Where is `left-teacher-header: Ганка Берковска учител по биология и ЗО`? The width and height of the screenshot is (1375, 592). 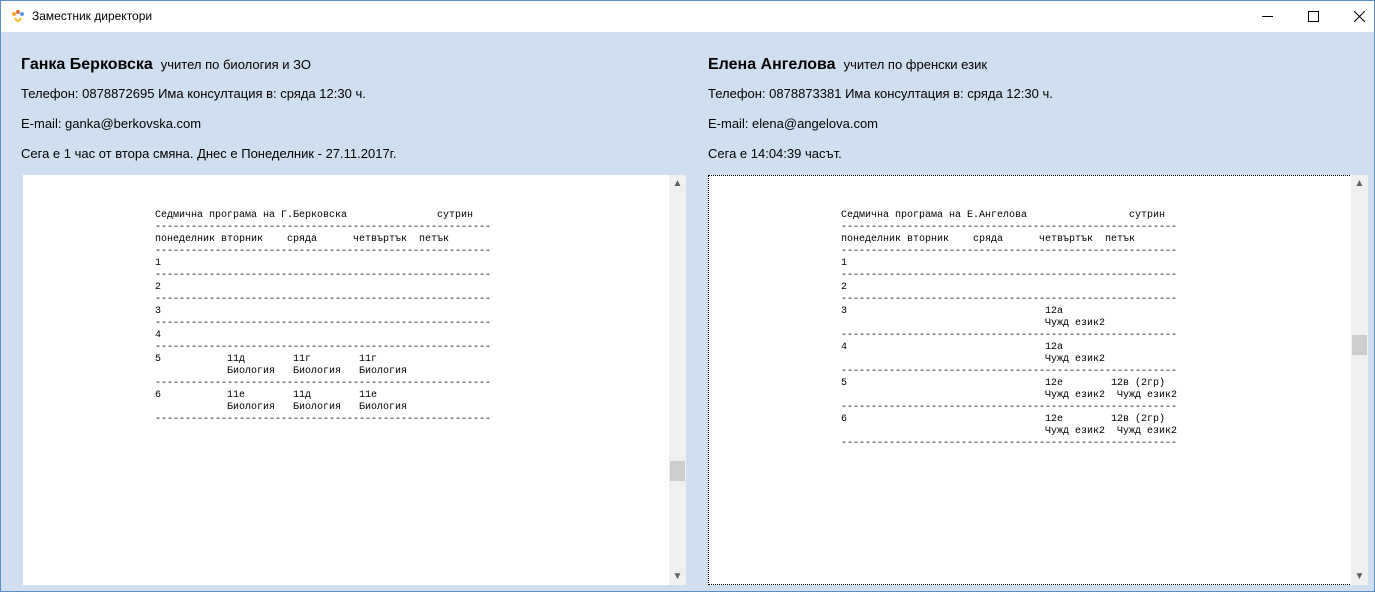 left-teacher-header: Ганка Берковска учител по биология и ЗО is located at coordinates (166, 65).